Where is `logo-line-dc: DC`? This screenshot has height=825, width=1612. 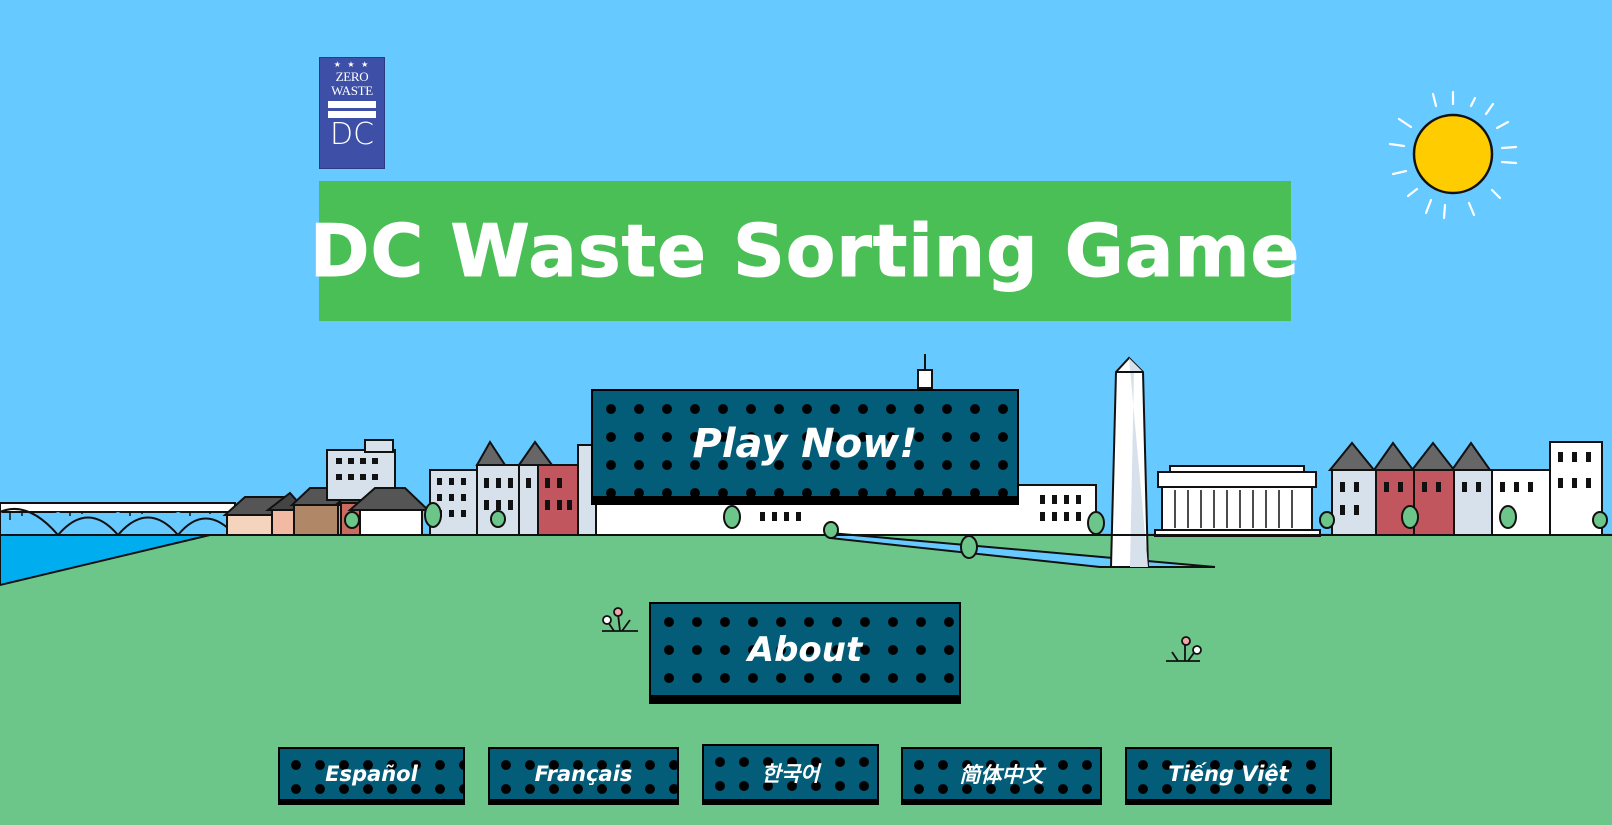
logo-line-dc: DC is located at coordinates (352, 134).